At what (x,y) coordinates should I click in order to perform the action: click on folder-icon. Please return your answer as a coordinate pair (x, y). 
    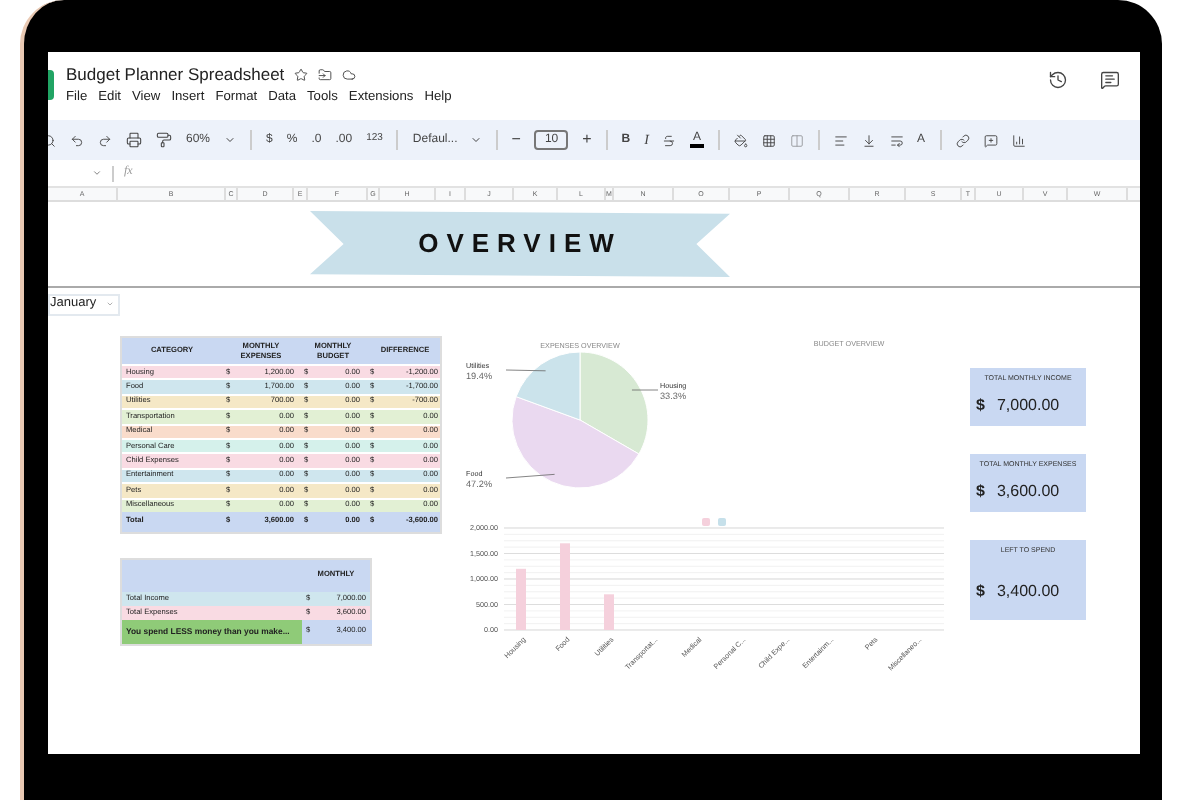
    Looking at the image, I should click on (325, 74).